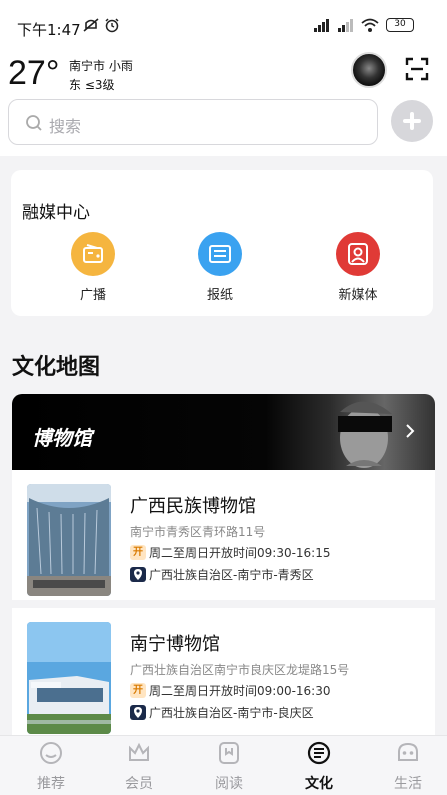  What do you see at coordinates (408, 751) in the screenshot?
I see `life-icon` at bounding box center [408, 751].